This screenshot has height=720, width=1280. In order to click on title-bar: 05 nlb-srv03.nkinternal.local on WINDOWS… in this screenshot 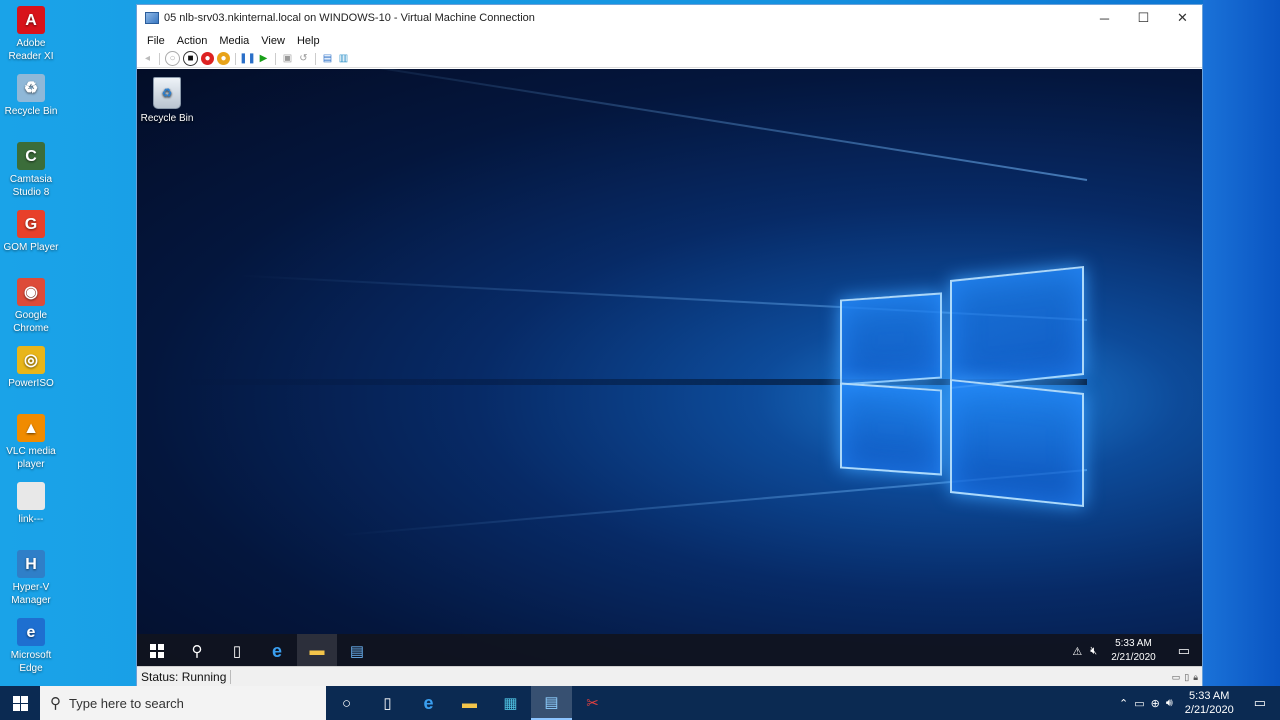, I will do `click(669, 18)`.